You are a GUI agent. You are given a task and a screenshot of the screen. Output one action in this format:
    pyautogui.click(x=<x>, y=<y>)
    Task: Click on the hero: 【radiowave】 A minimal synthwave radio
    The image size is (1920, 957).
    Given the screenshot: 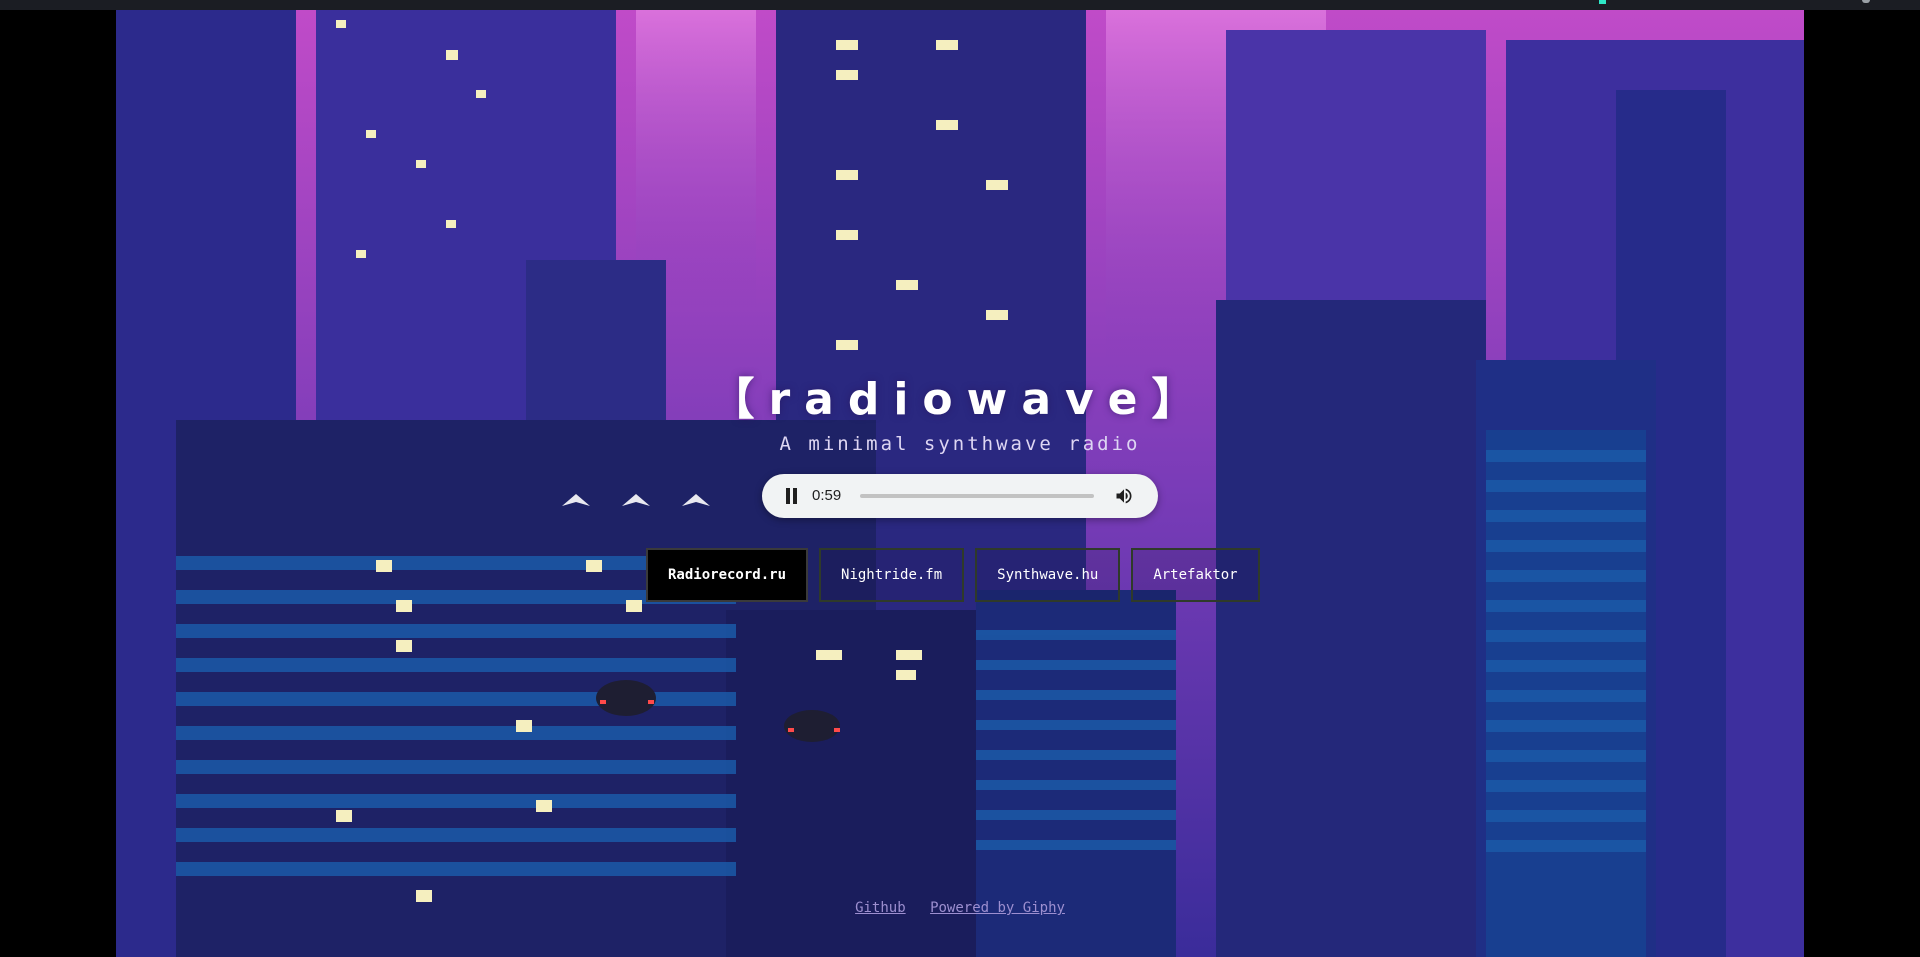 What is the action you would take?
    pyautogui.click(x=960, y=413)
    